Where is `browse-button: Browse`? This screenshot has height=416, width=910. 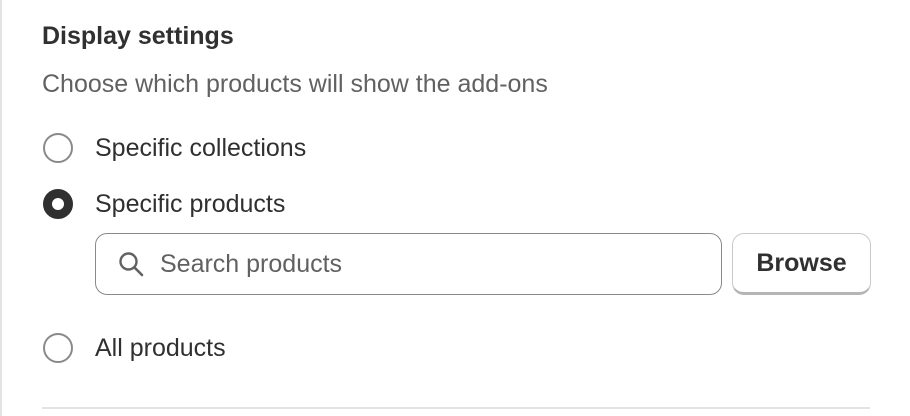 browse-button: Browse is located at coordinates (801, 264).